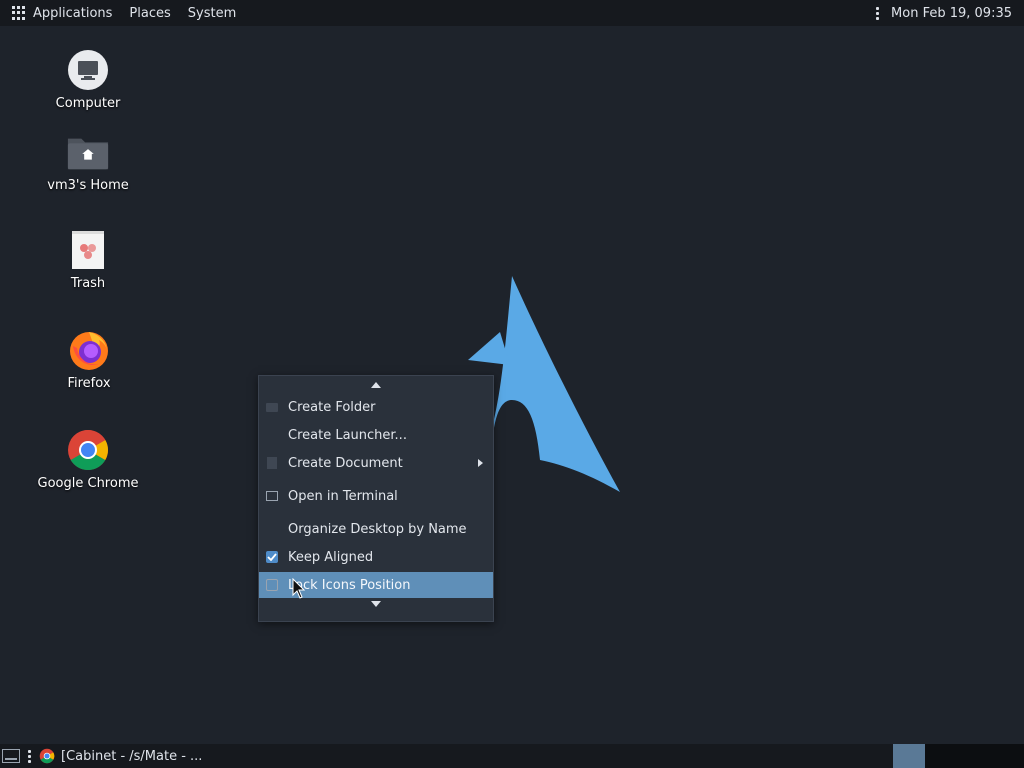 This screenshot has height=768, width=1024. What do you see at coordinates (332, 407) in the screenshot?
I see `menu-item-label: Create Folder` at bounding box center [332, 407].